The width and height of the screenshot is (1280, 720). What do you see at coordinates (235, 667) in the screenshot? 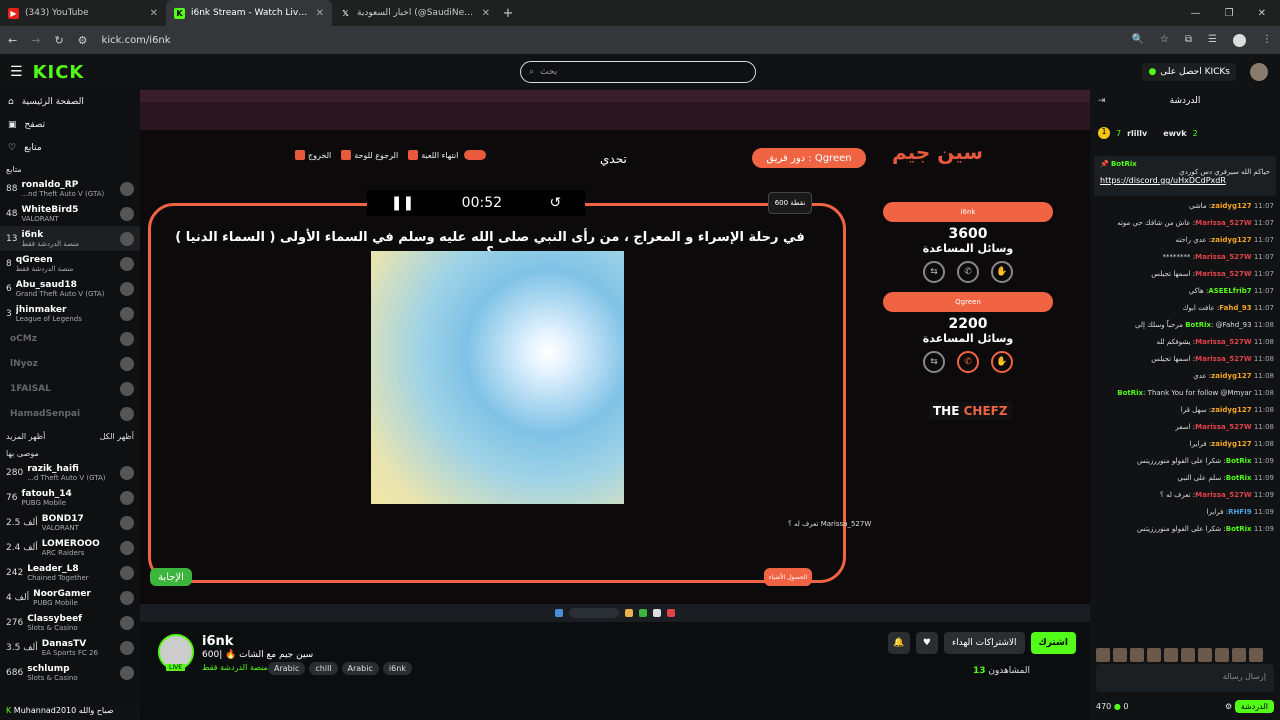
I see `stream-category: منصة الدردشة فقط` at bounding box center [235, 667].